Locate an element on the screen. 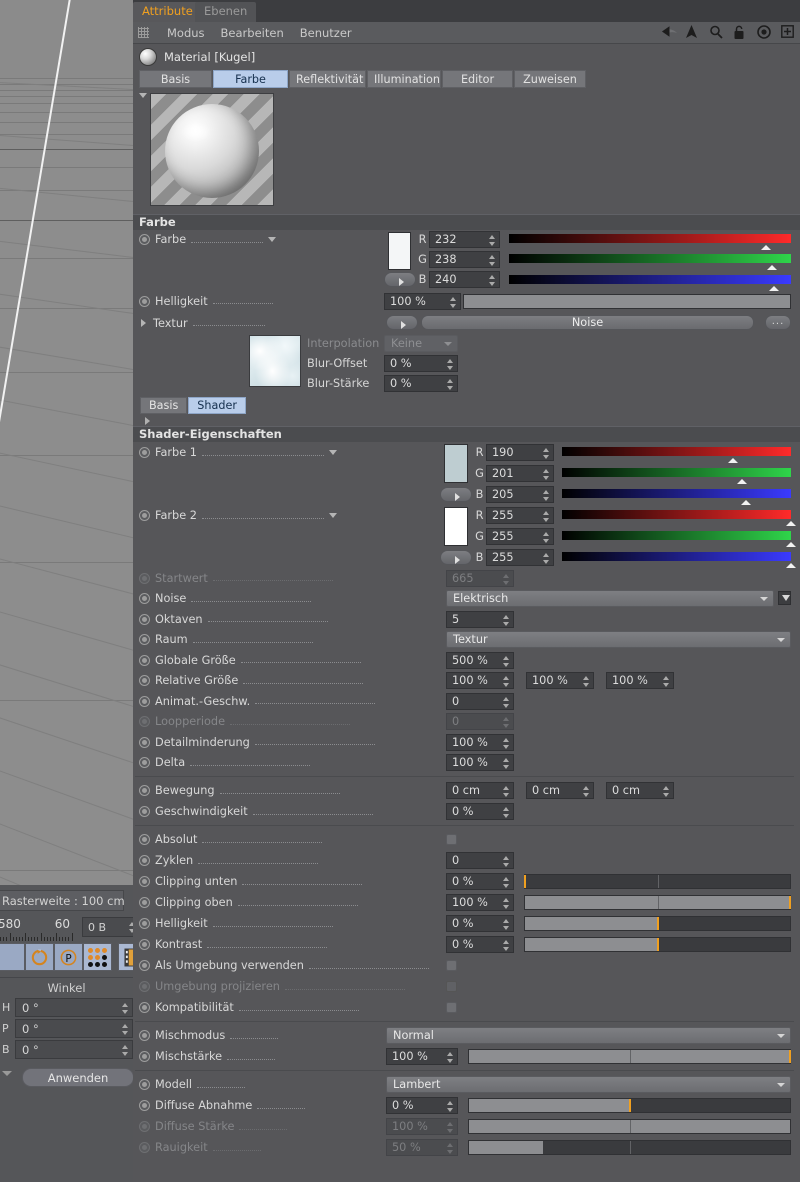  up-arrow-icon is located at coordinates (692, 33).